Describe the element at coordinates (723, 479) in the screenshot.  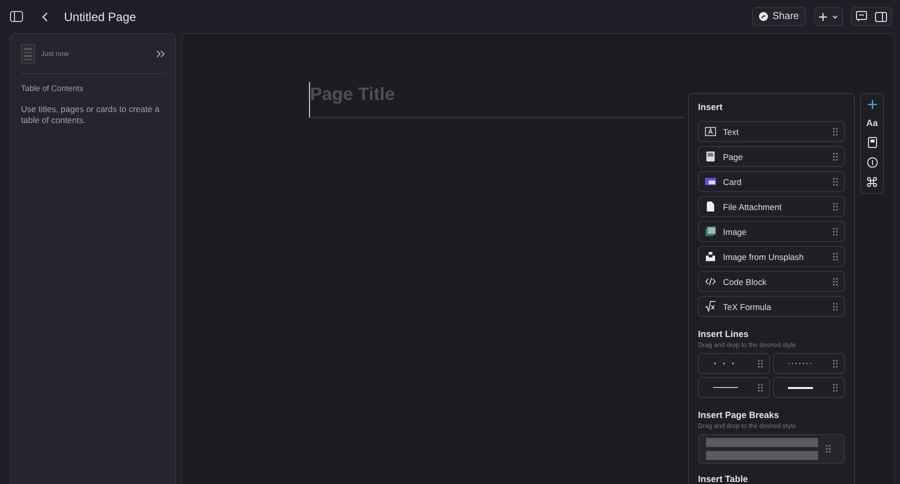
I see `section-heading: Insert Table` at that location.